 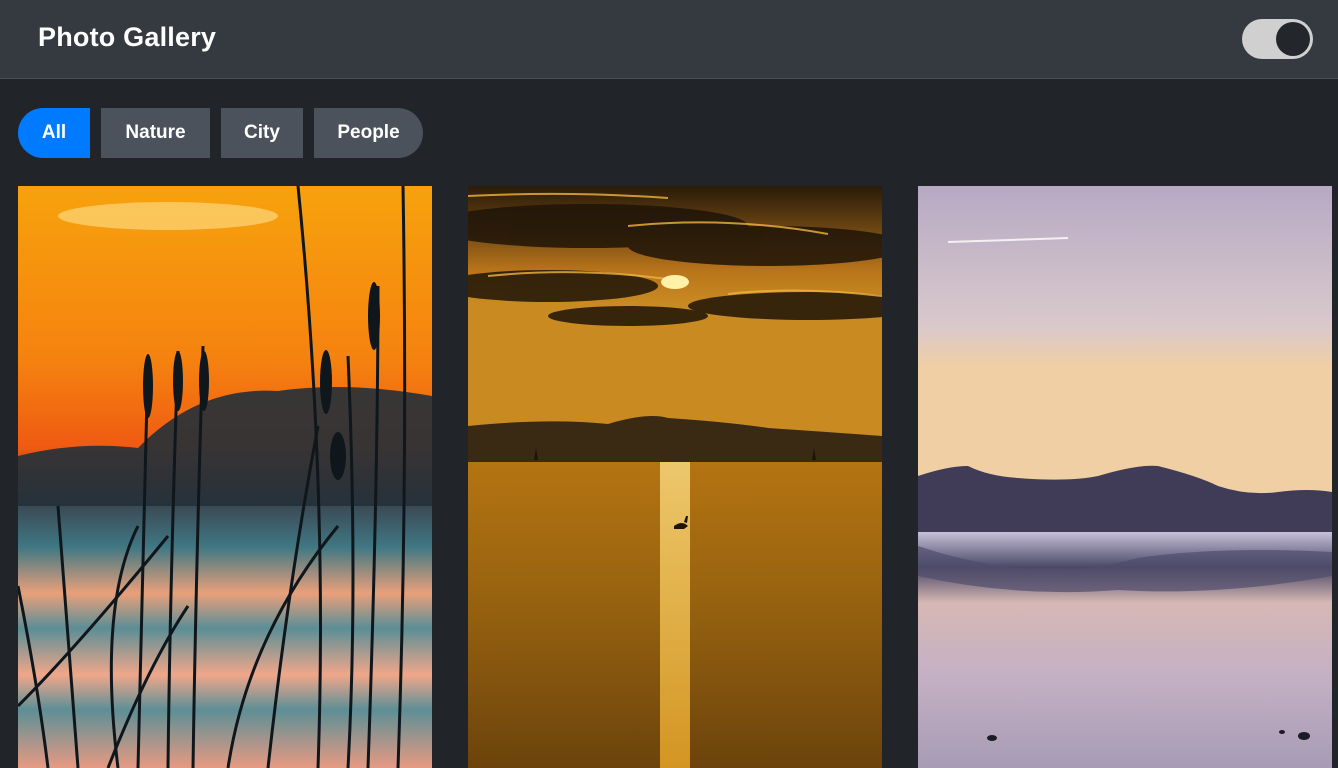 I want to click on filter-people-button: People, so click(x=368, y=133).